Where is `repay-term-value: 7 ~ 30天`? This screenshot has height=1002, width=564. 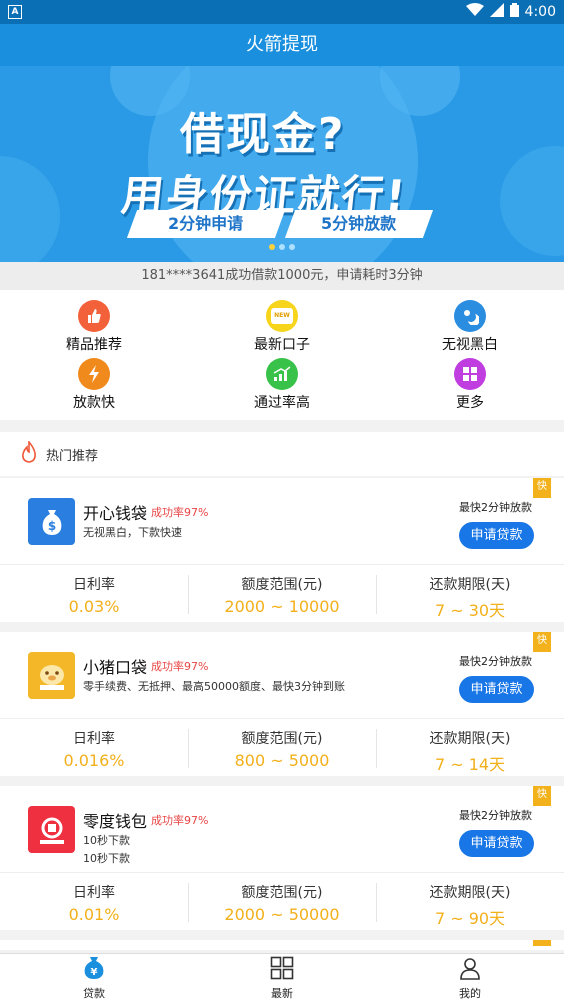 repay-term-value: 7 ~ 30天 is located at coordinates (470, 610).